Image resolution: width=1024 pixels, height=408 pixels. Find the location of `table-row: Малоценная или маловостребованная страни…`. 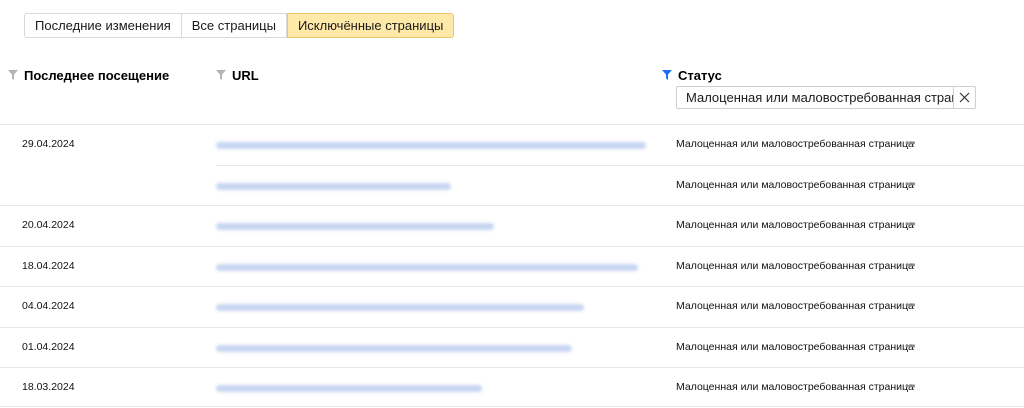

table-row: Малоценная или маловостребованная страни… is located at coordinates (512, 185).